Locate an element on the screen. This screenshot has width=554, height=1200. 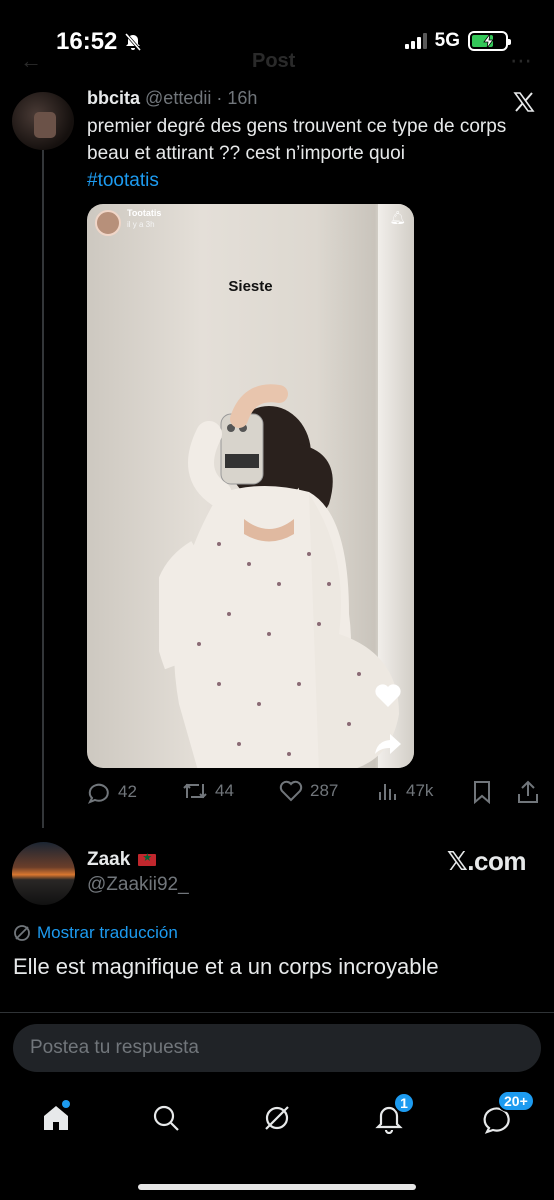
divider is located at coordinates (277, 1012).